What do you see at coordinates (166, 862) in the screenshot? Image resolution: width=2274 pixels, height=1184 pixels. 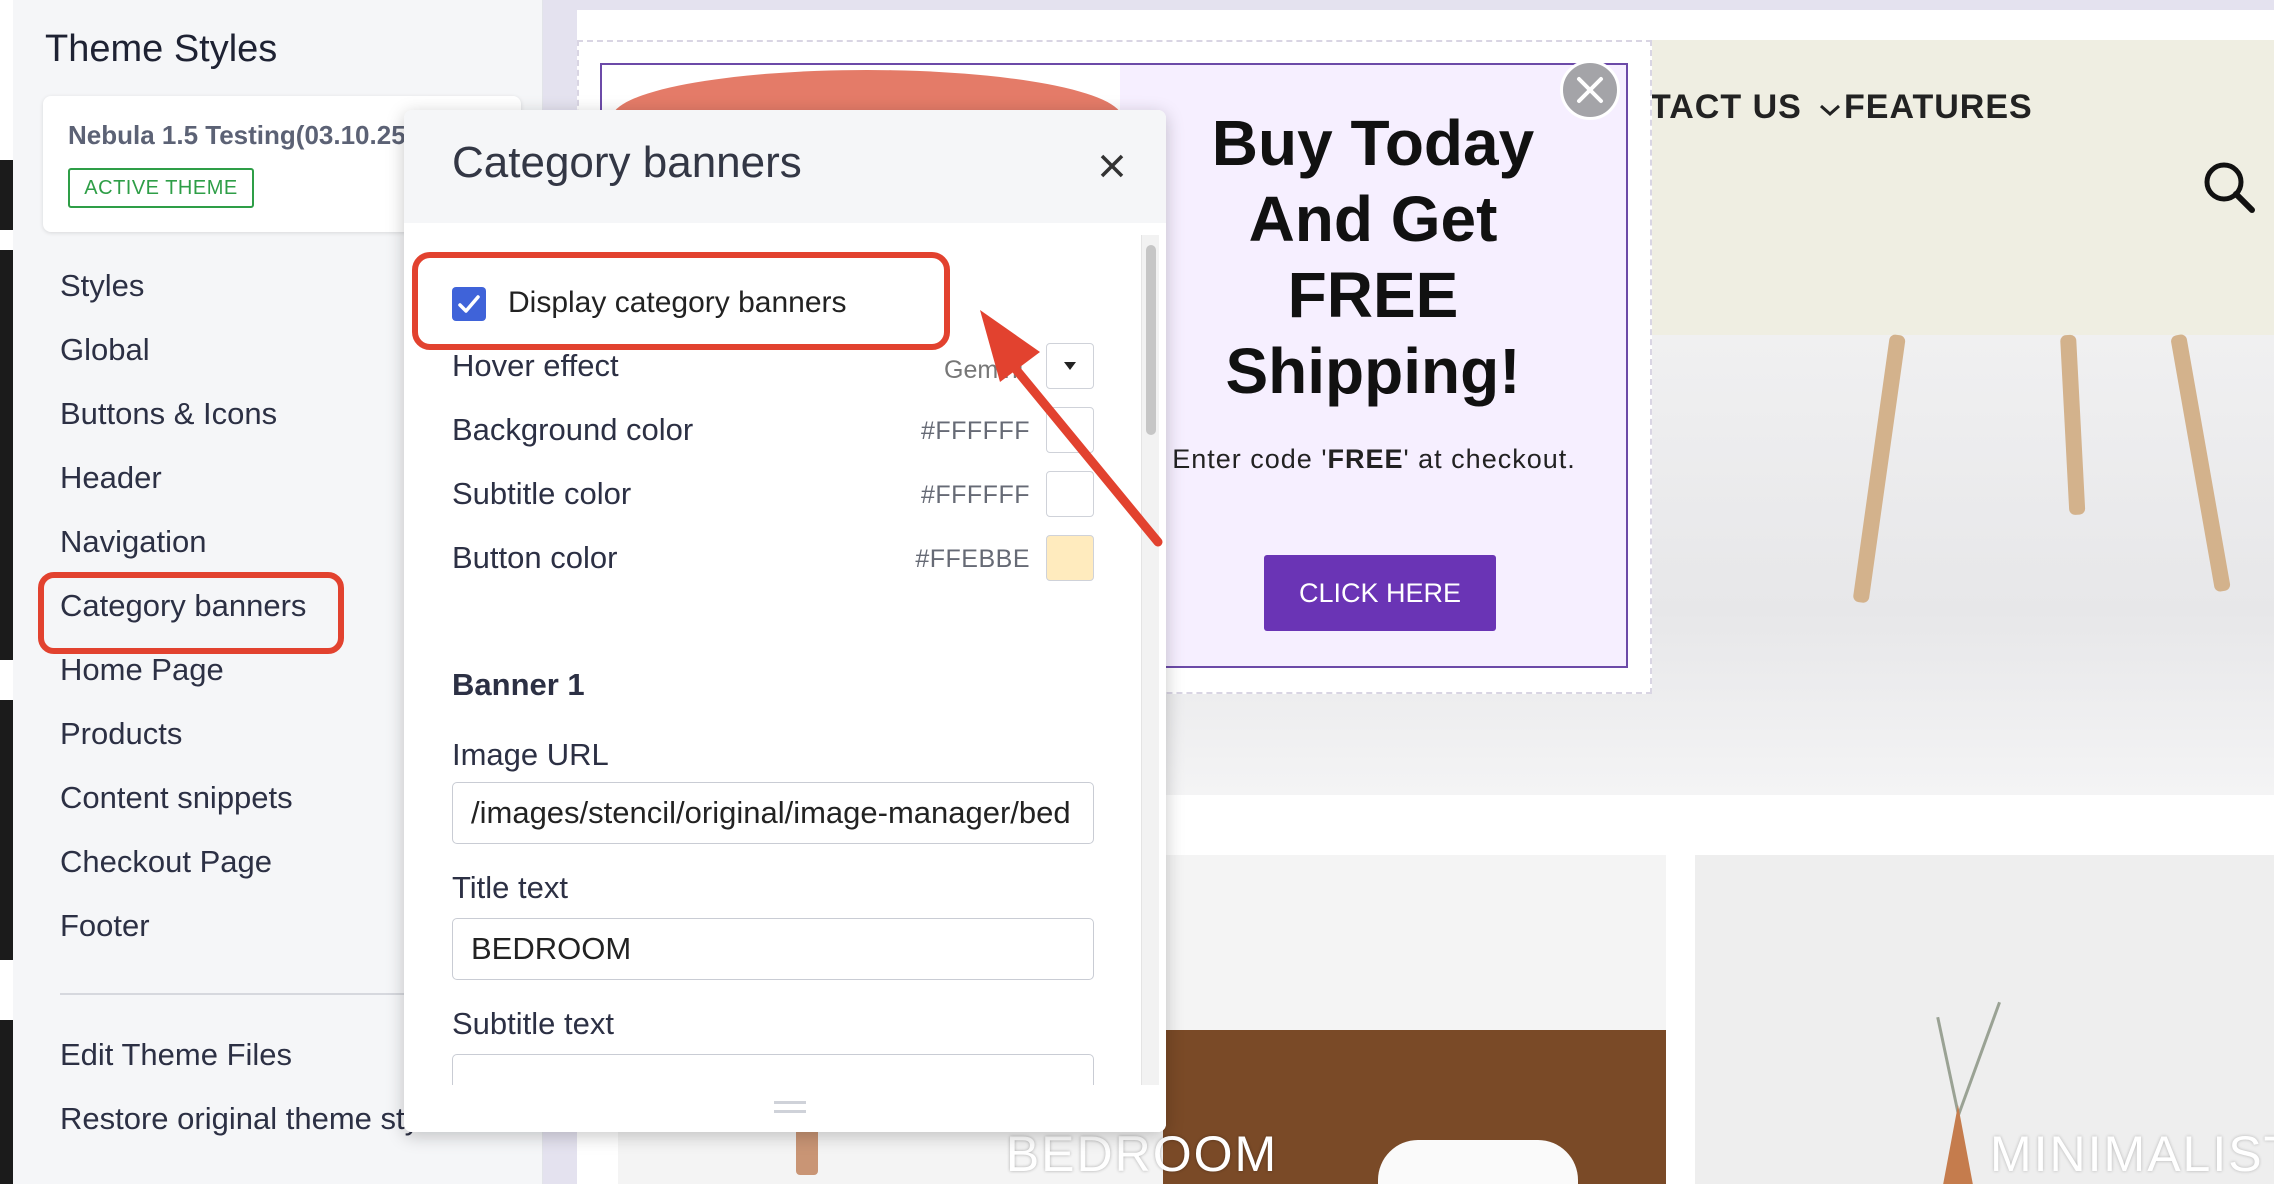 I see `sidebar-item-checkout-page: Checkout Page` at bounding box center [166, 862].